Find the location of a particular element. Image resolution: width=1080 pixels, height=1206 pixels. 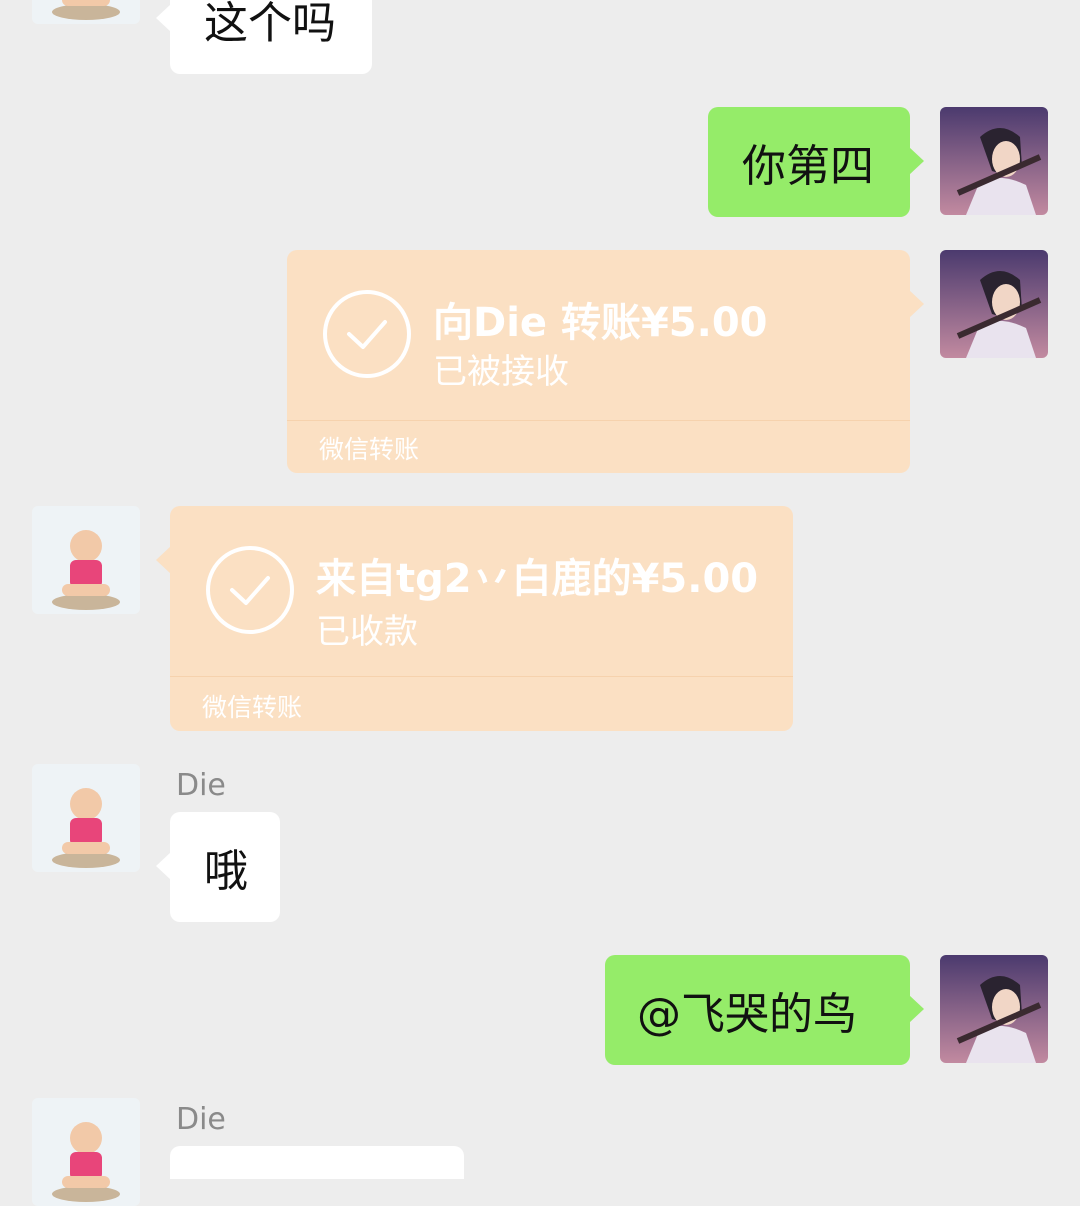

message-text: 你第四 is located at coordinates (808, 166).